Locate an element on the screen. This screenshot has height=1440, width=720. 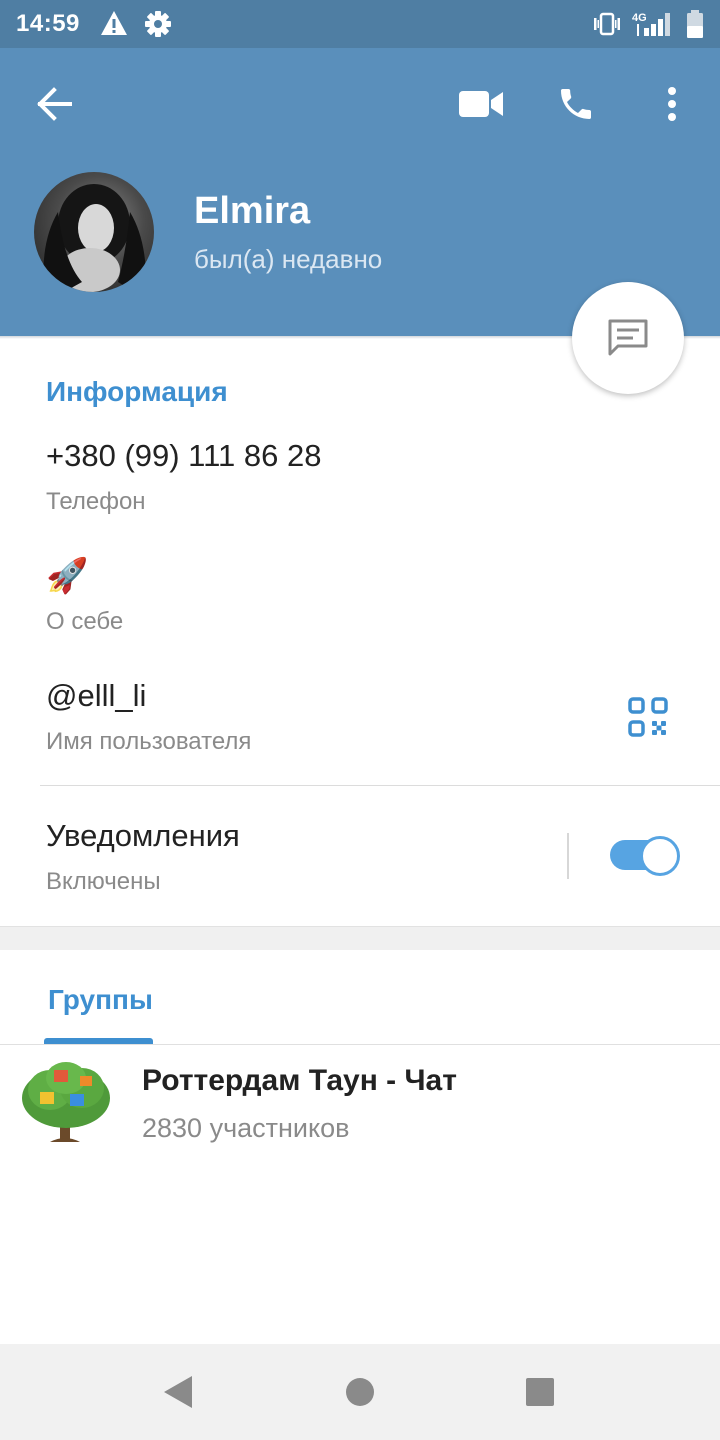
bio-caption: О себе is located at coordinates (85, 621).